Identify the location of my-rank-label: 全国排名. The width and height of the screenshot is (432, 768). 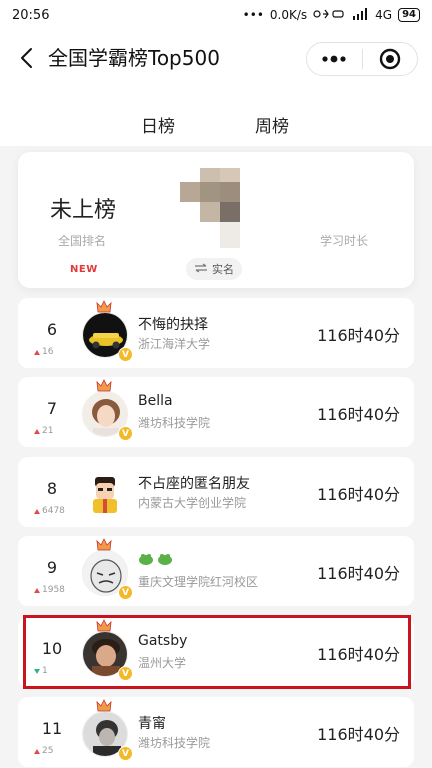
(82, 241).